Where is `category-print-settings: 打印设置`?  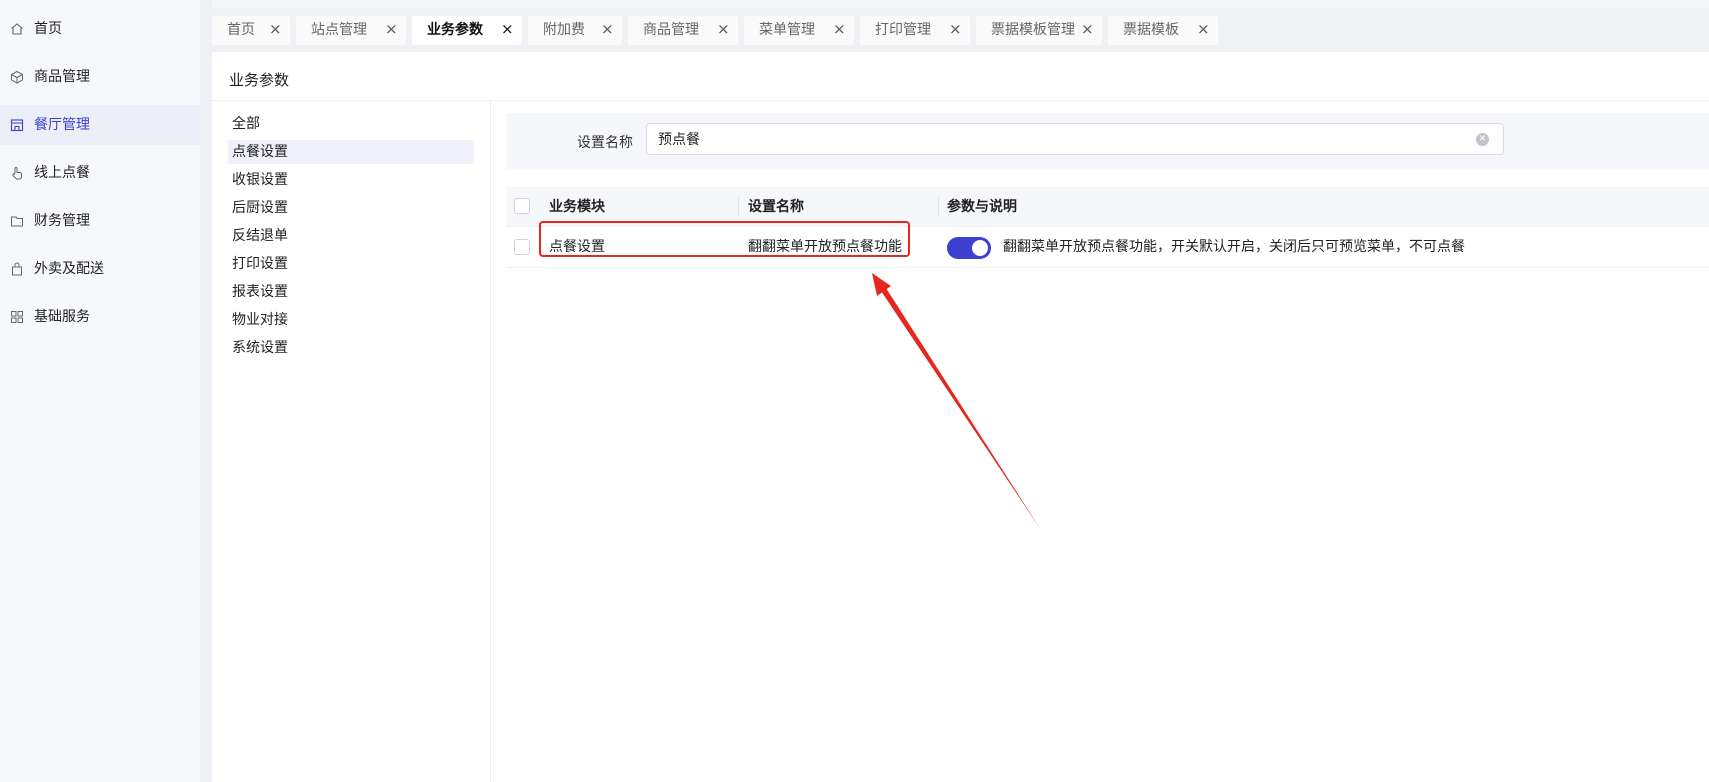 category-print-settings: 打印设置 is located at coordinates (351, 264).